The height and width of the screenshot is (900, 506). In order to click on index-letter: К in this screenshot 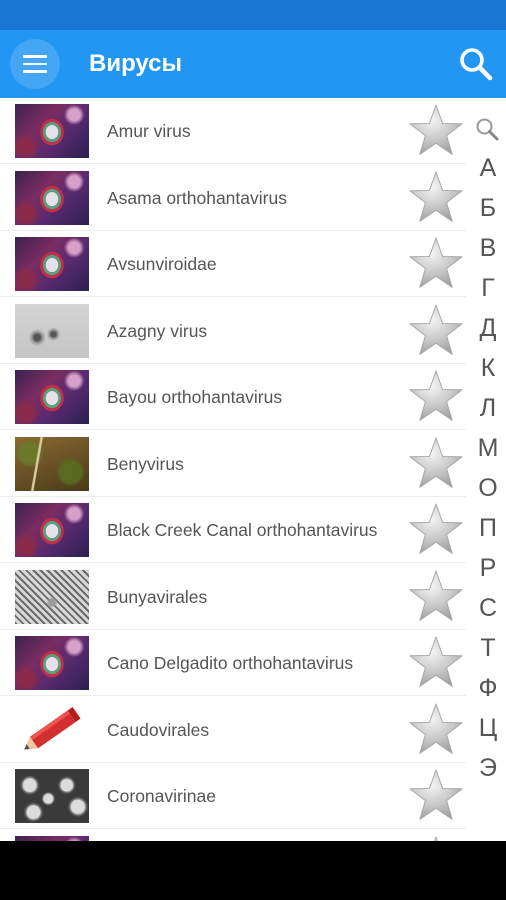, I will do `click(488, 368)`.